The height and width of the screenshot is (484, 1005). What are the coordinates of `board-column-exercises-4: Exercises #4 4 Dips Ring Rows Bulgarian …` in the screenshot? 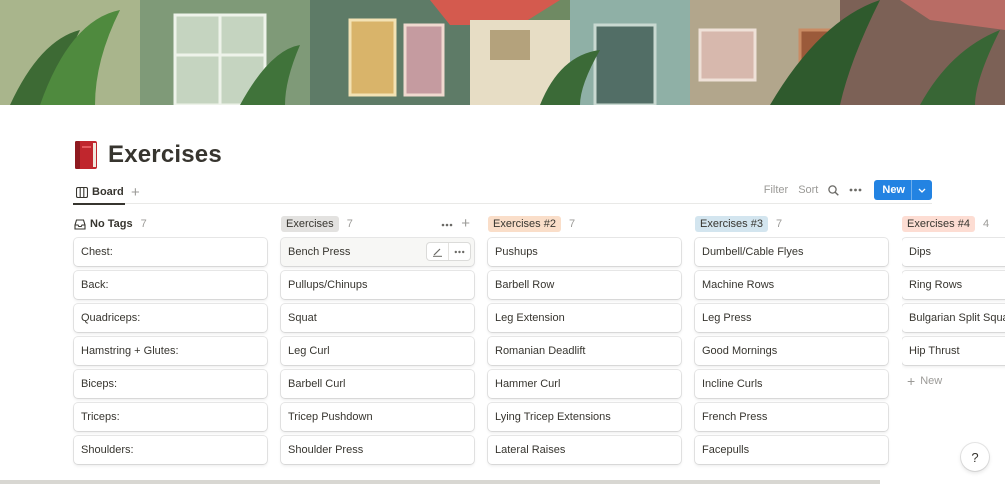 It's located at (953, 303).